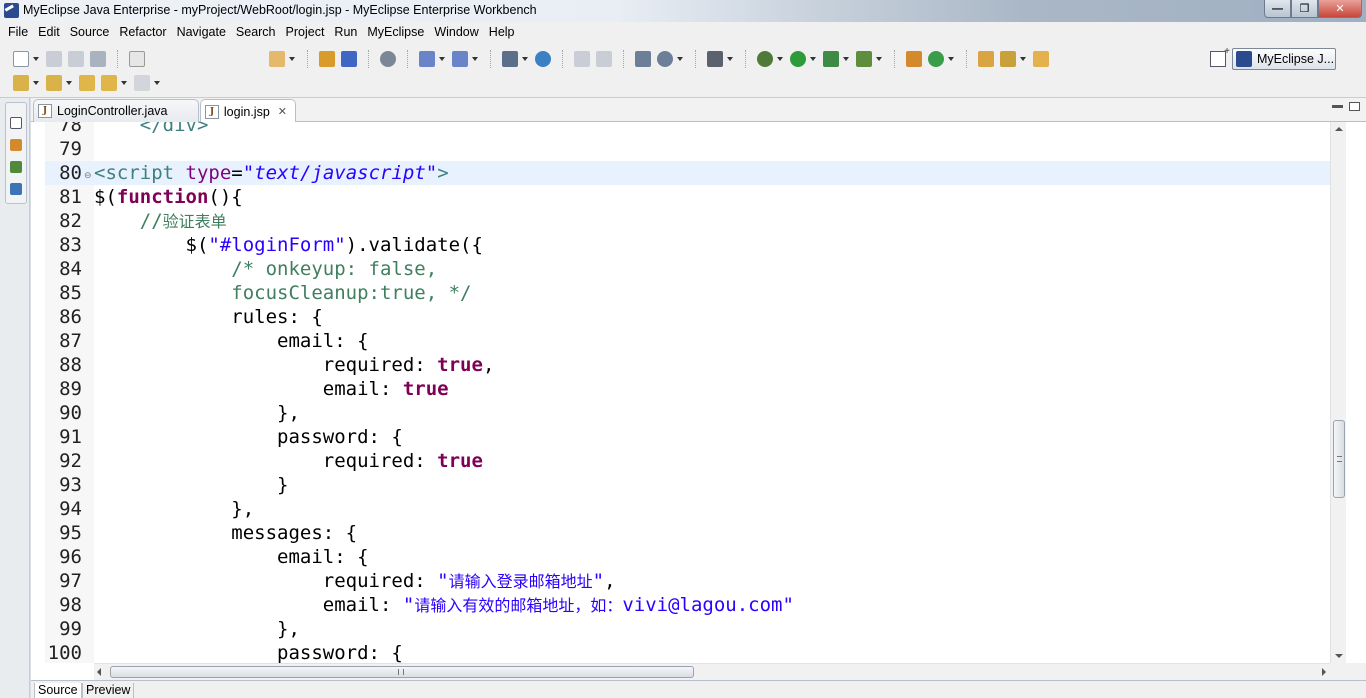 The width and height of the screenshot is (1366, 698). What do you see at coordinates (712, 671) in the screenshot?
I see `horizontal-scrollbar` at bounding box center [712, 671].